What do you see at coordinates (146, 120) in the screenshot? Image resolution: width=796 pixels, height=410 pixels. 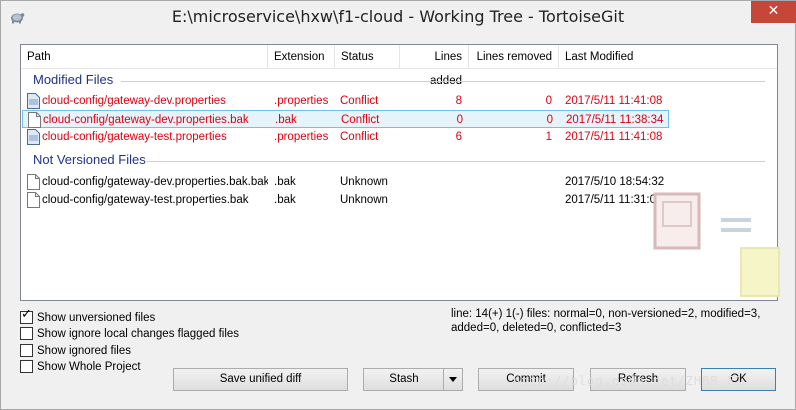 I see `file-path: cloud-config/gateway-dev.properties.bak` at bounding box center [146, 120].